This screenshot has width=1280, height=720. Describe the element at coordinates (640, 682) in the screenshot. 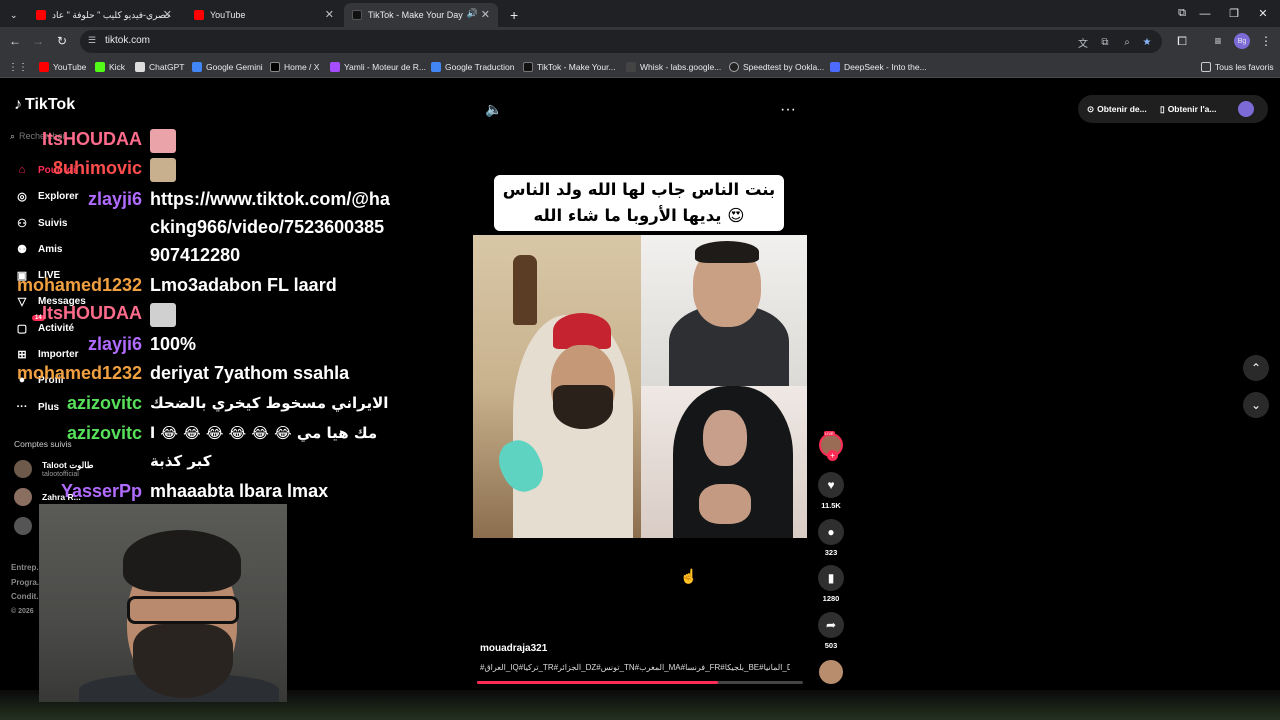

I see `video-progress-bar` at that location.